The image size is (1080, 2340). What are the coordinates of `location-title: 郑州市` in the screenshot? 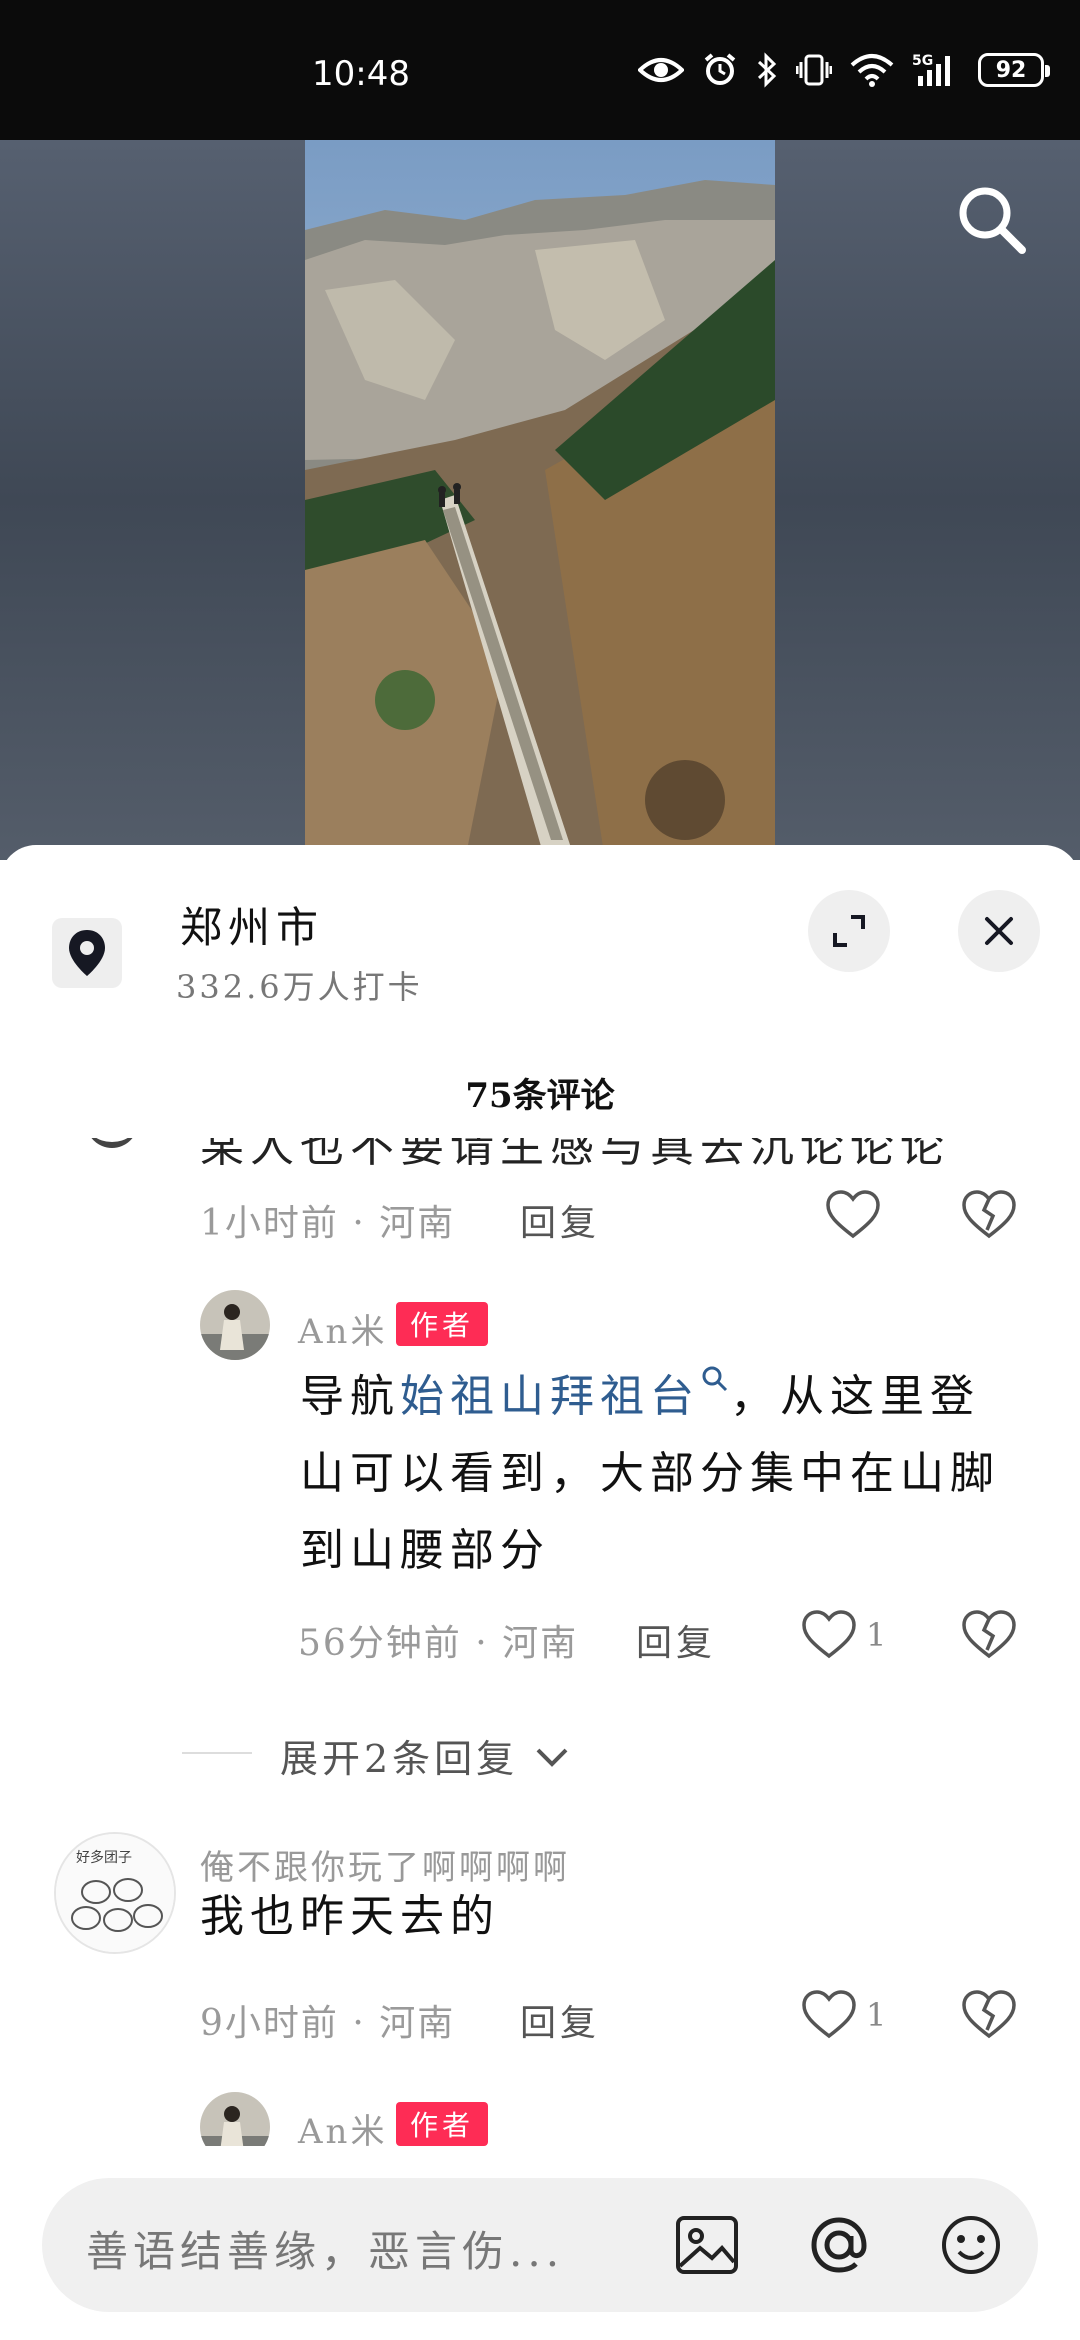 It's located at (252, 924).